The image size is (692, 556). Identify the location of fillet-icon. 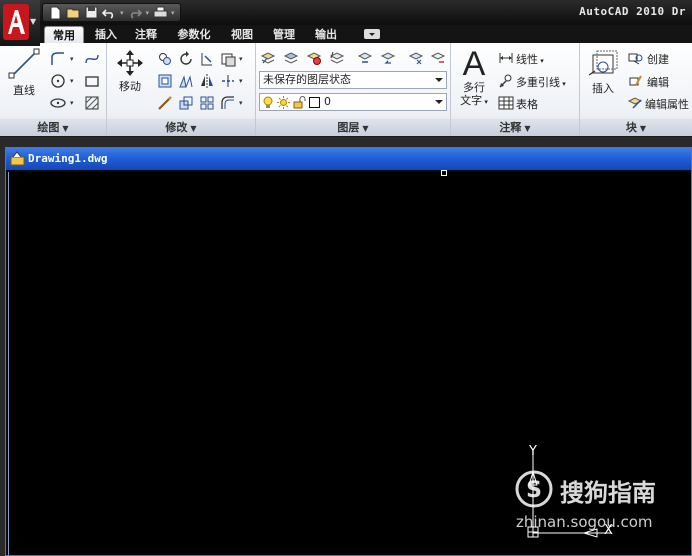
(207, 81).